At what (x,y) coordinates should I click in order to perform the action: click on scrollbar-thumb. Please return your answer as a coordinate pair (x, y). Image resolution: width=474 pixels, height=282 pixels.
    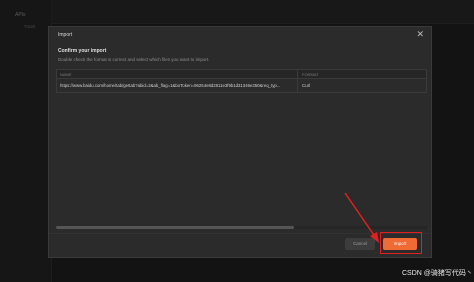
    Looking at the image, I should click on (175, 227).